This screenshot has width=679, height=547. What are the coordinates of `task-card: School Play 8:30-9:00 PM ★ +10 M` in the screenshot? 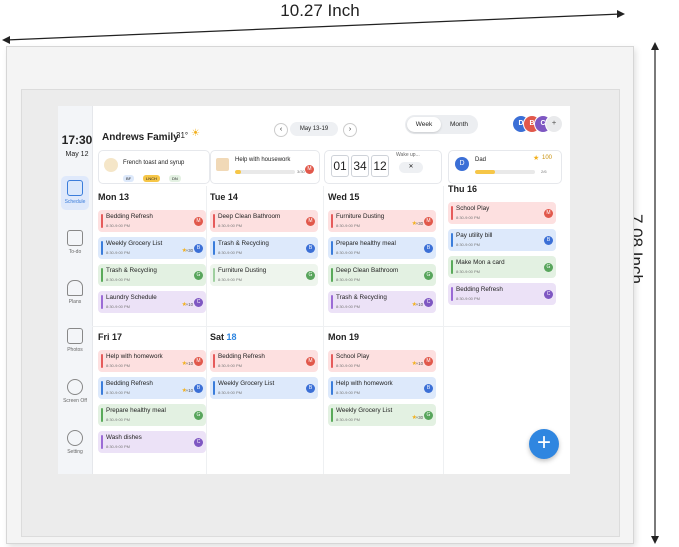 It's located at (382, 361).